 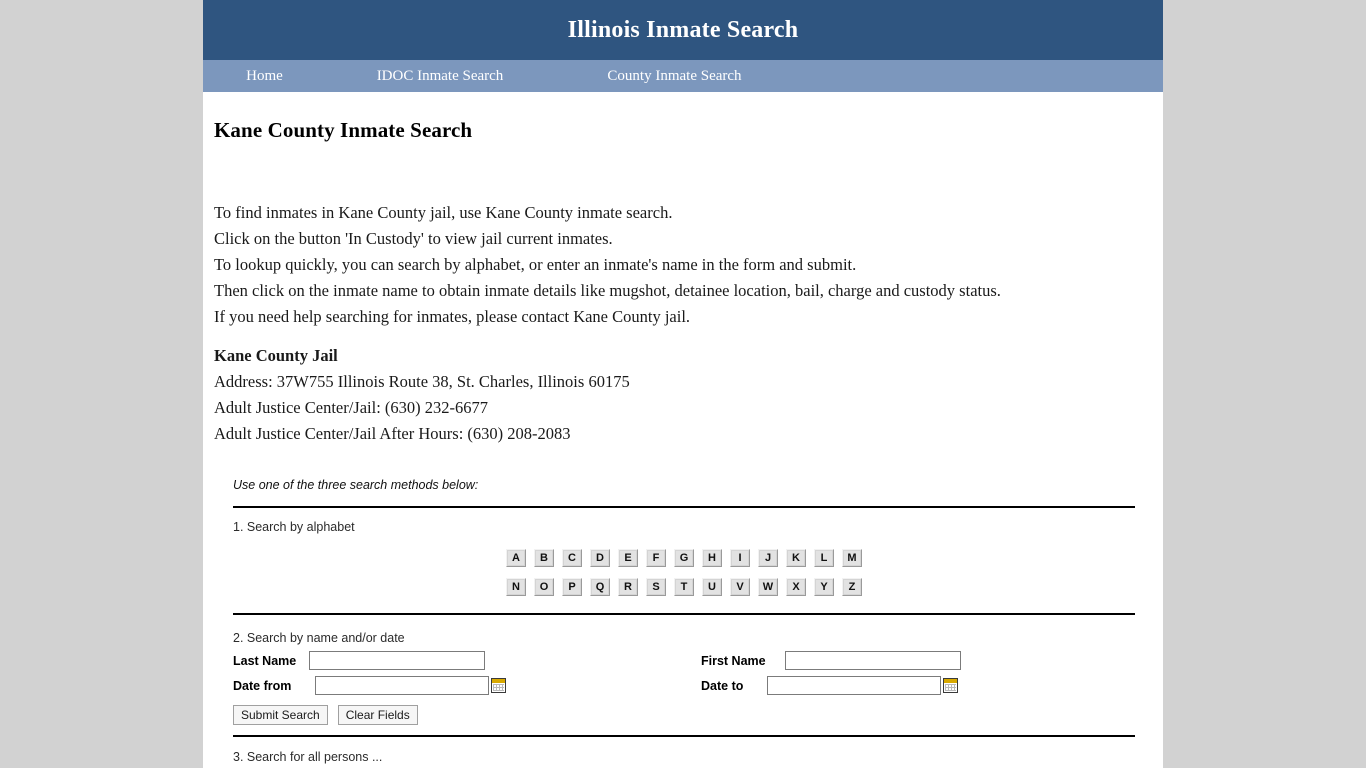 I want to click on alphabet-row-2: N O P Q R S T U V W X Y Z, so click(x=684, y=587).